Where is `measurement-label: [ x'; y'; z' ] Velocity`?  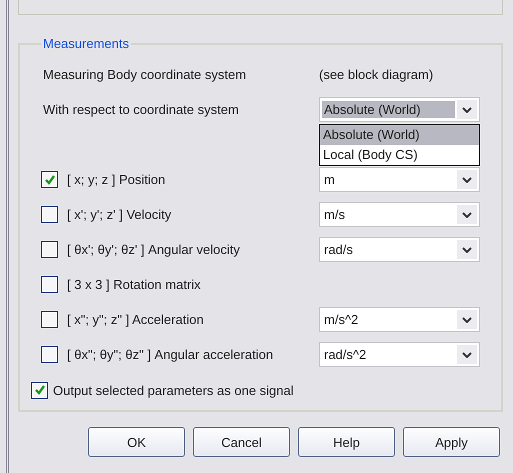
measurement-label: [ x'; y'; z' ] Velocity is located at coordinates (119, 214).